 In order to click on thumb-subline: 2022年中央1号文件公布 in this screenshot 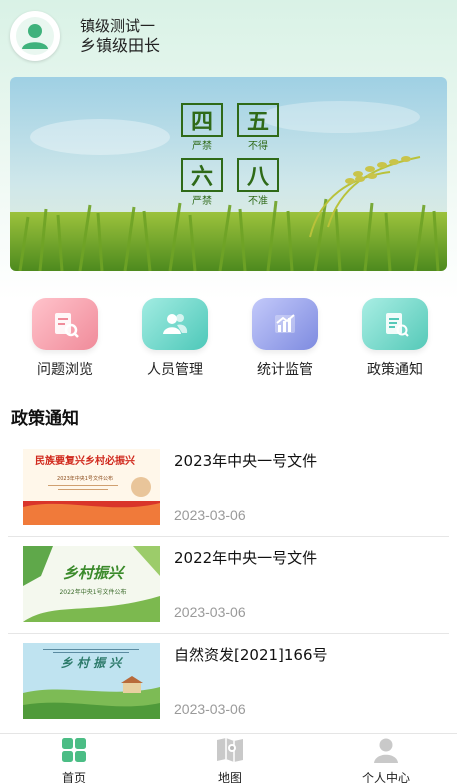, I will do `click(92, 592)`.